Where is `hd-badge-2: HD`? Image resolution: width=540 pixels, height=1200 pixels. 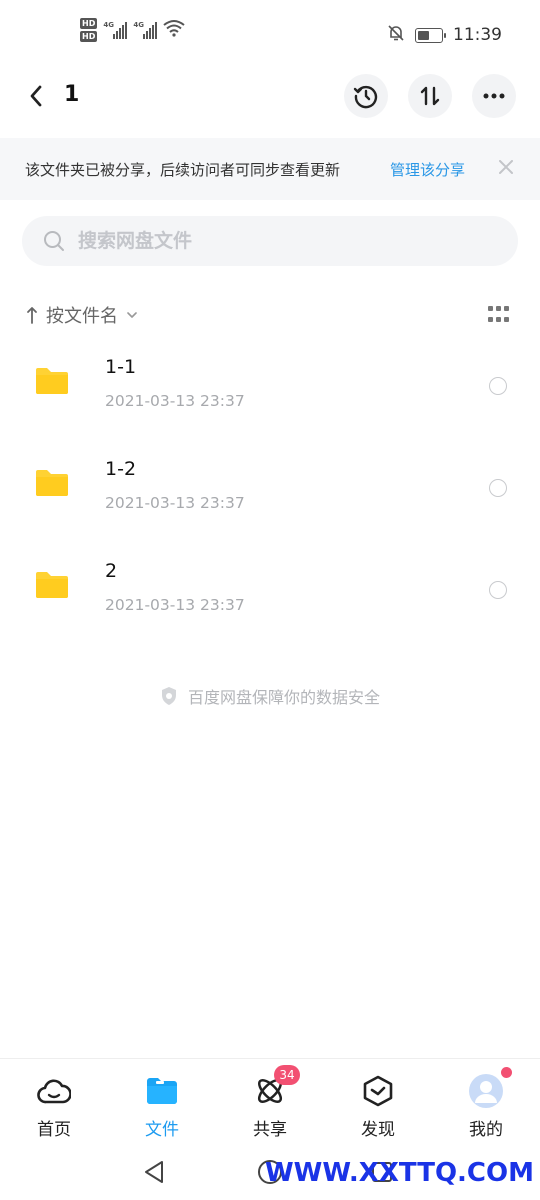
hd-badge-2: HD is located at coordinates (89, 36).